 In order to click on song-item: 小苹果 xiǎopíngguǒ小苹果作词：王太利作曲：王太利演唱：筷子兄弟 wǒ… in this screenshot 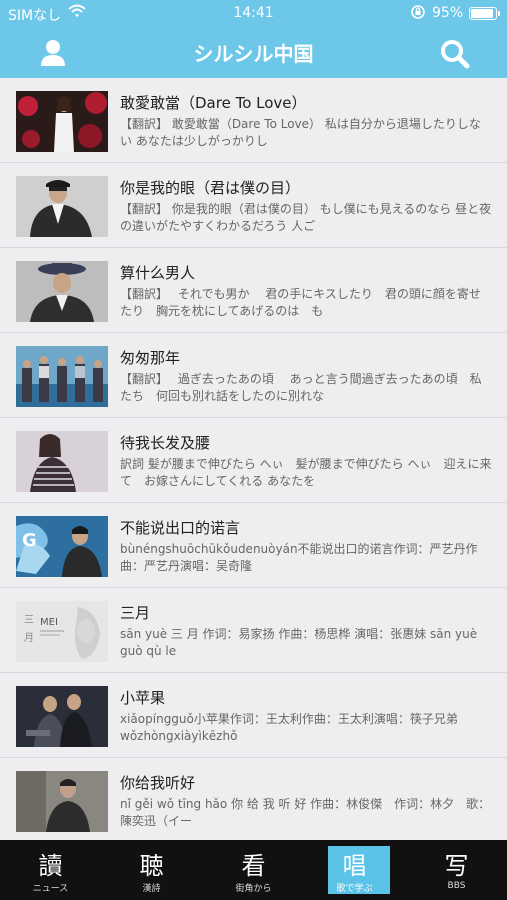, I will do `click(253, 715)`.